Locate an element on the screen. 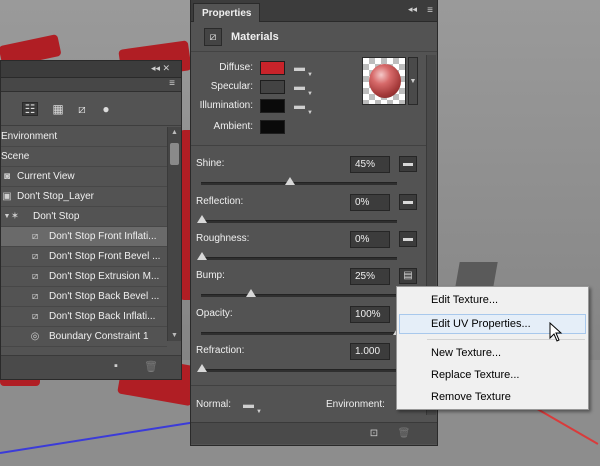  collapse-icon: ◂◂ is located at coordinates (412, 9).